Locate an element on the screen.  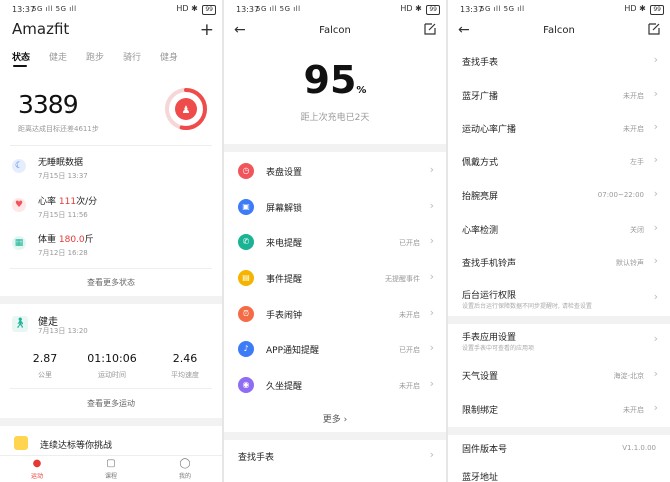
setting-watch-apps: 手表应用设置 设置手表中可查看的应用项 › is located at coordinates (559, 341).